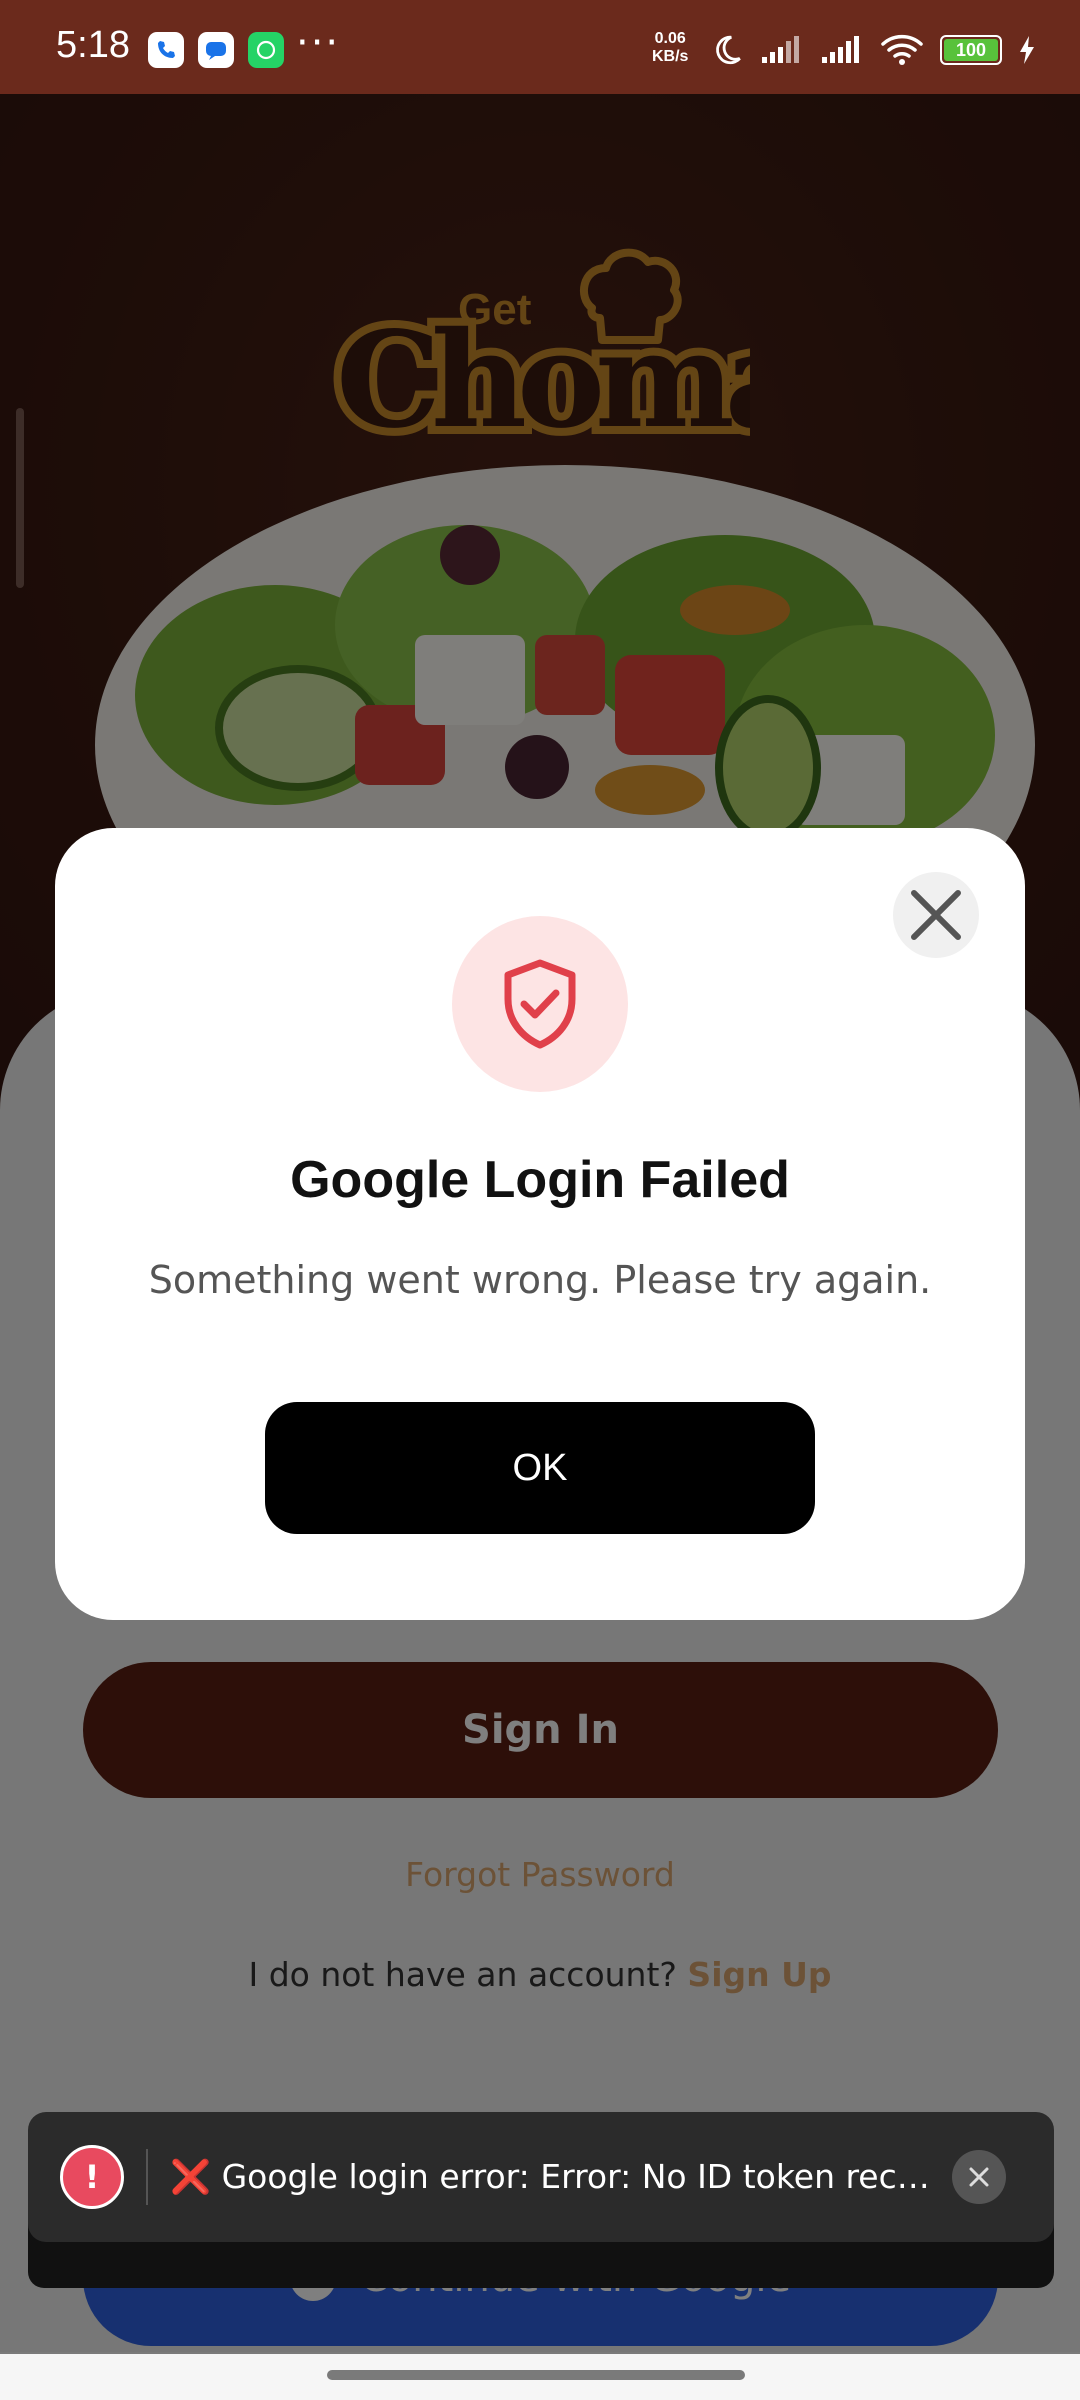  What do you see at coordinates (873, 50) in the screenshot?
I see `status-icons: 100` at bounding box center [873, 50].